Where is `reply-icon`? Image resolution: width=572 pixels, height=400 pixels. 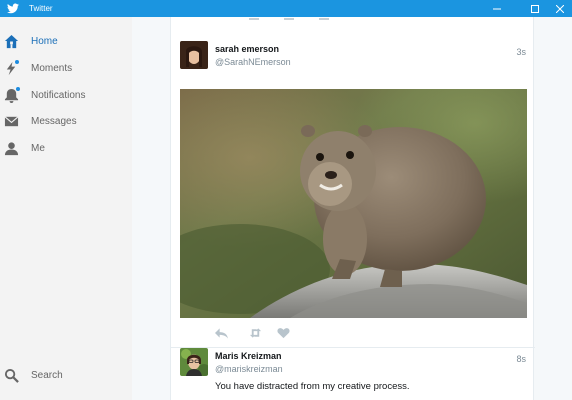
reply-icon is located at coordinates (221, 333).